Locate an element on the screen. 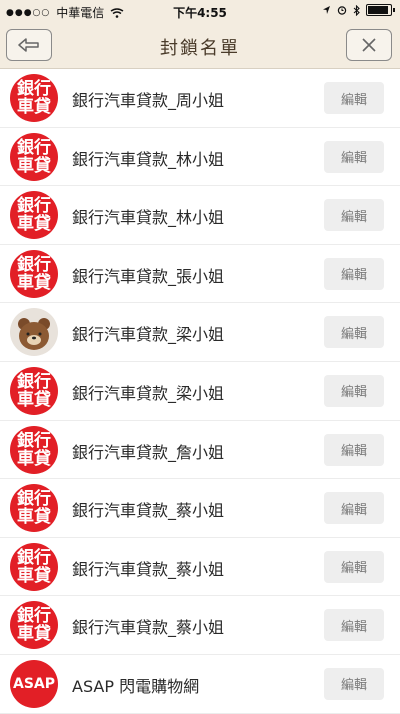  close-button is located at coordinates (369, 45).